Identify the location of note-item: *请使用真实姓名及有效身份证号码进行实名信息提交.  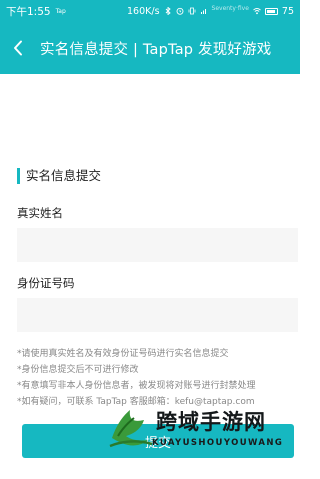
(123, 354).